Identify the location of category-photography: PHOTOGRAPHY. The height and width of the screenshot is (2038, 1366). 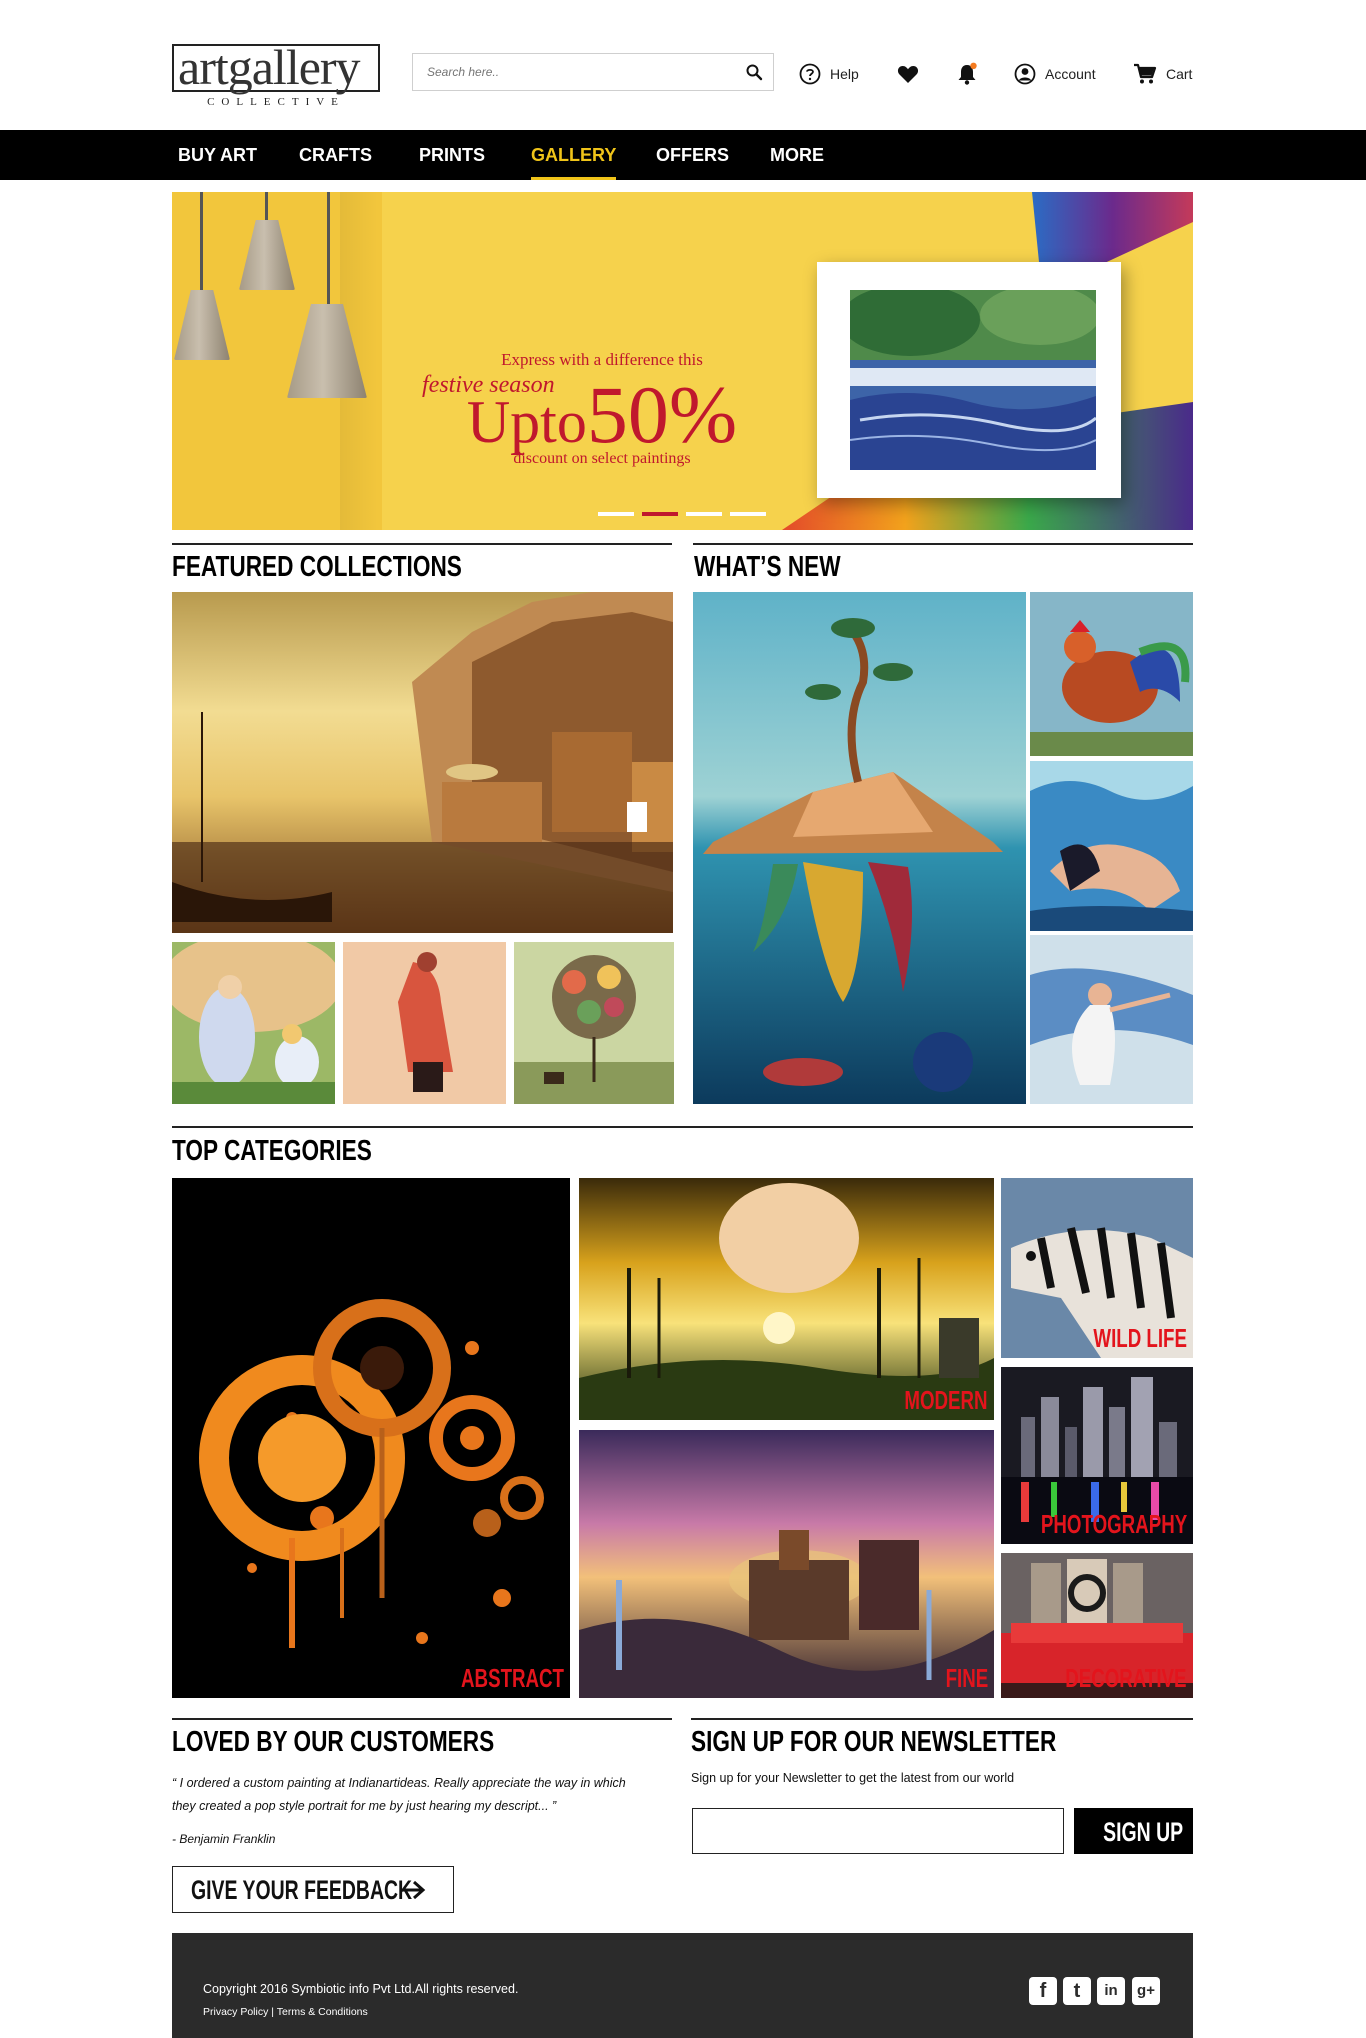
(1097, 1455).